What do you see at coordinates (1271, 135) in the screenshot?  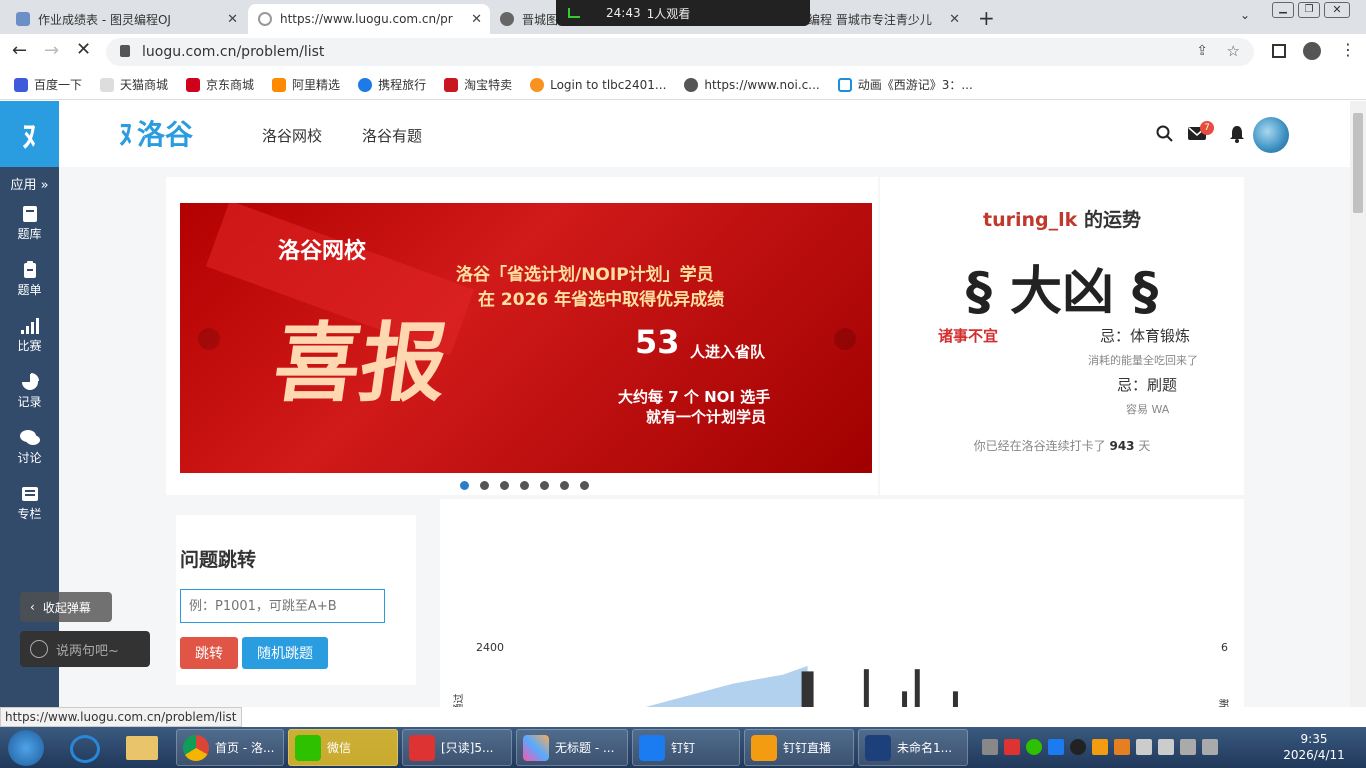 I see `avatar` at bounding box center [1271, 135].